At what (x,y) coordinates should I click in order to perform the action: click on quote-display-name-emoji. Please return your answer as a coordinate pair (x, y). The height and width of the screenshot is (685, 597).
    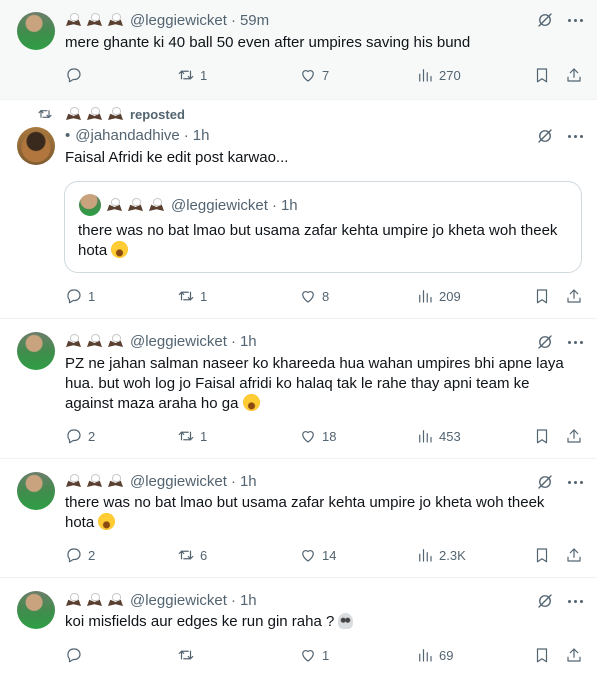
    Looking at the image, I should click on (135, 205).